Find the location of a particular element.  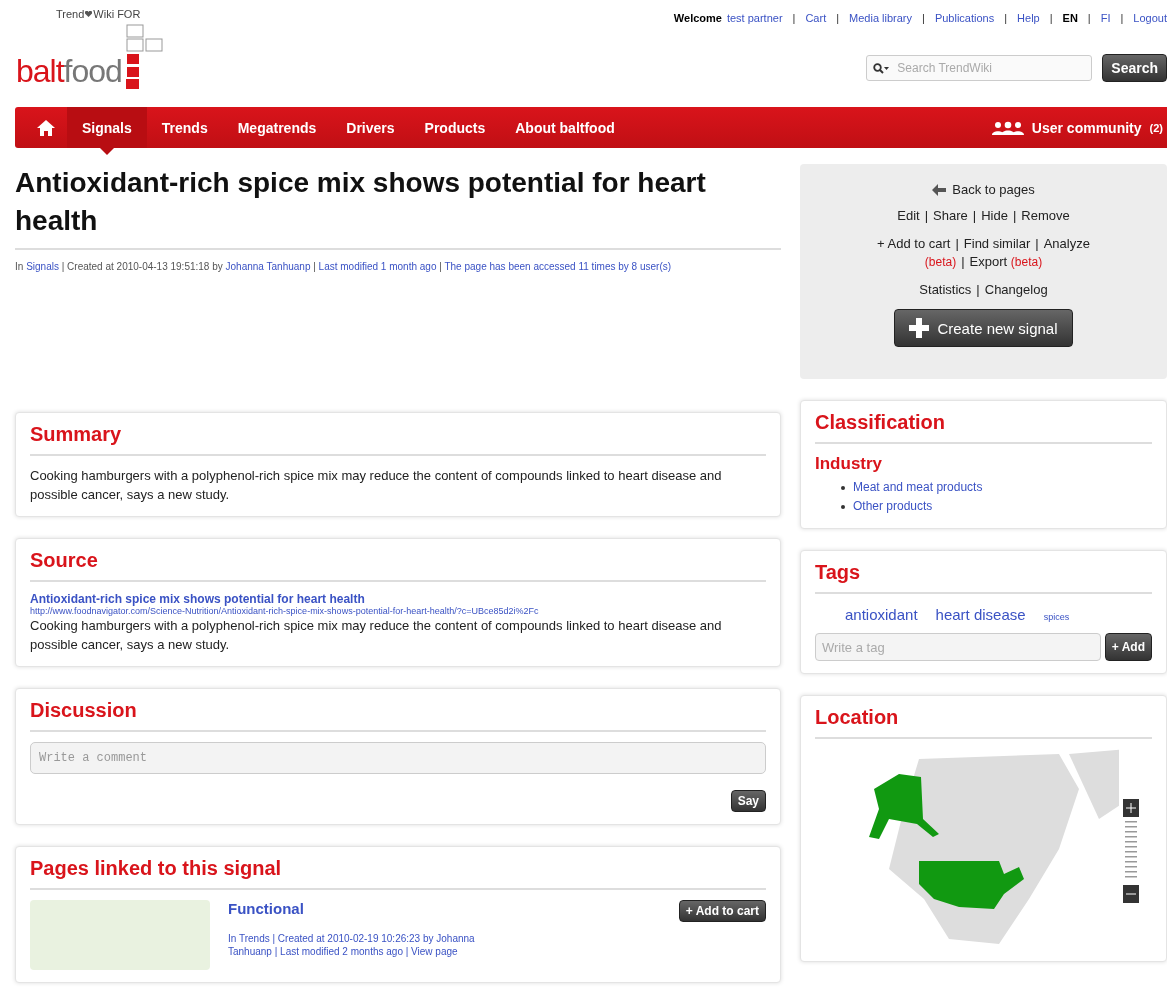

action-link: Export is located at coordinates (988, 261).